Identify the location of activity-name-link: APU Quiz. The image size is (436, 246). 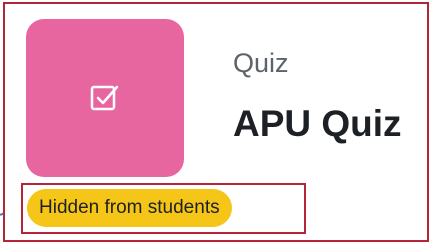
(317, 124).